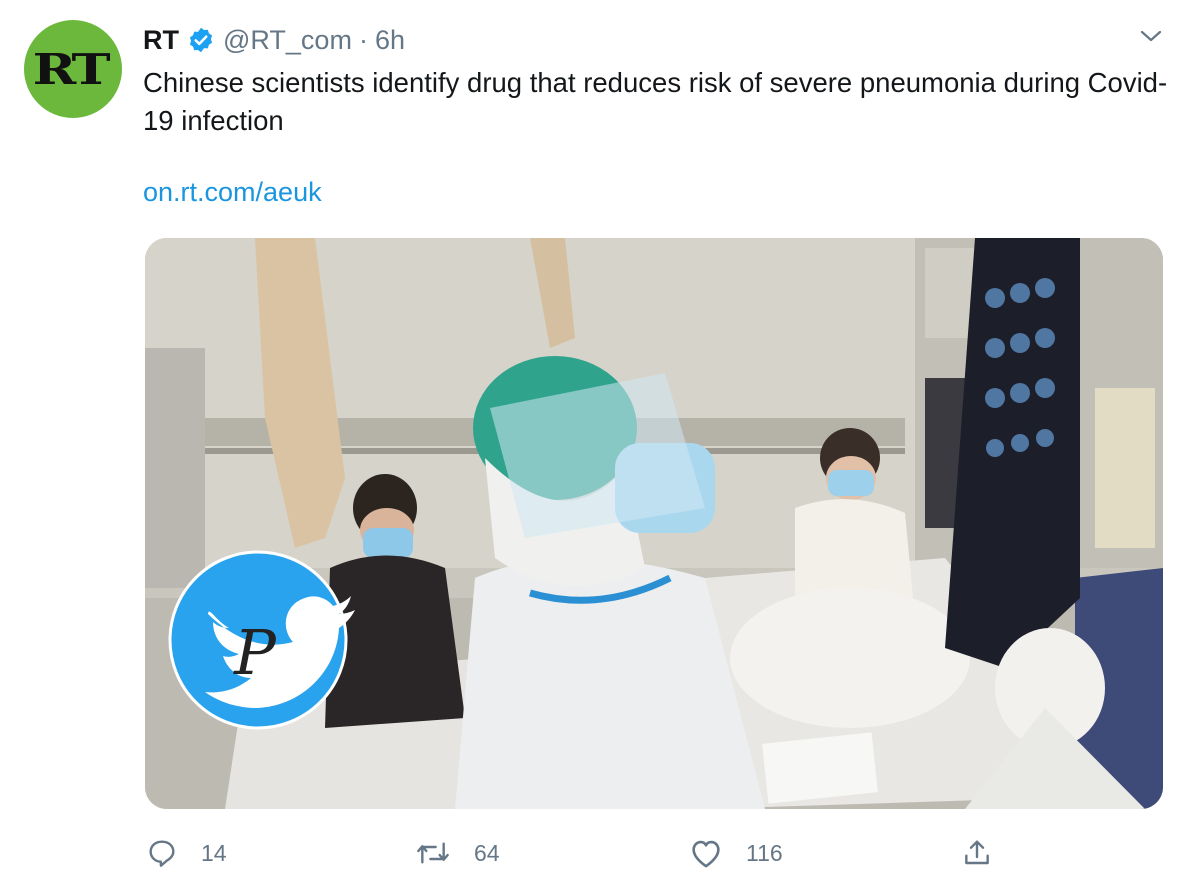 The height and width of the screenshot is (896, 1200). I want to click on share-button, so click(988, 853).